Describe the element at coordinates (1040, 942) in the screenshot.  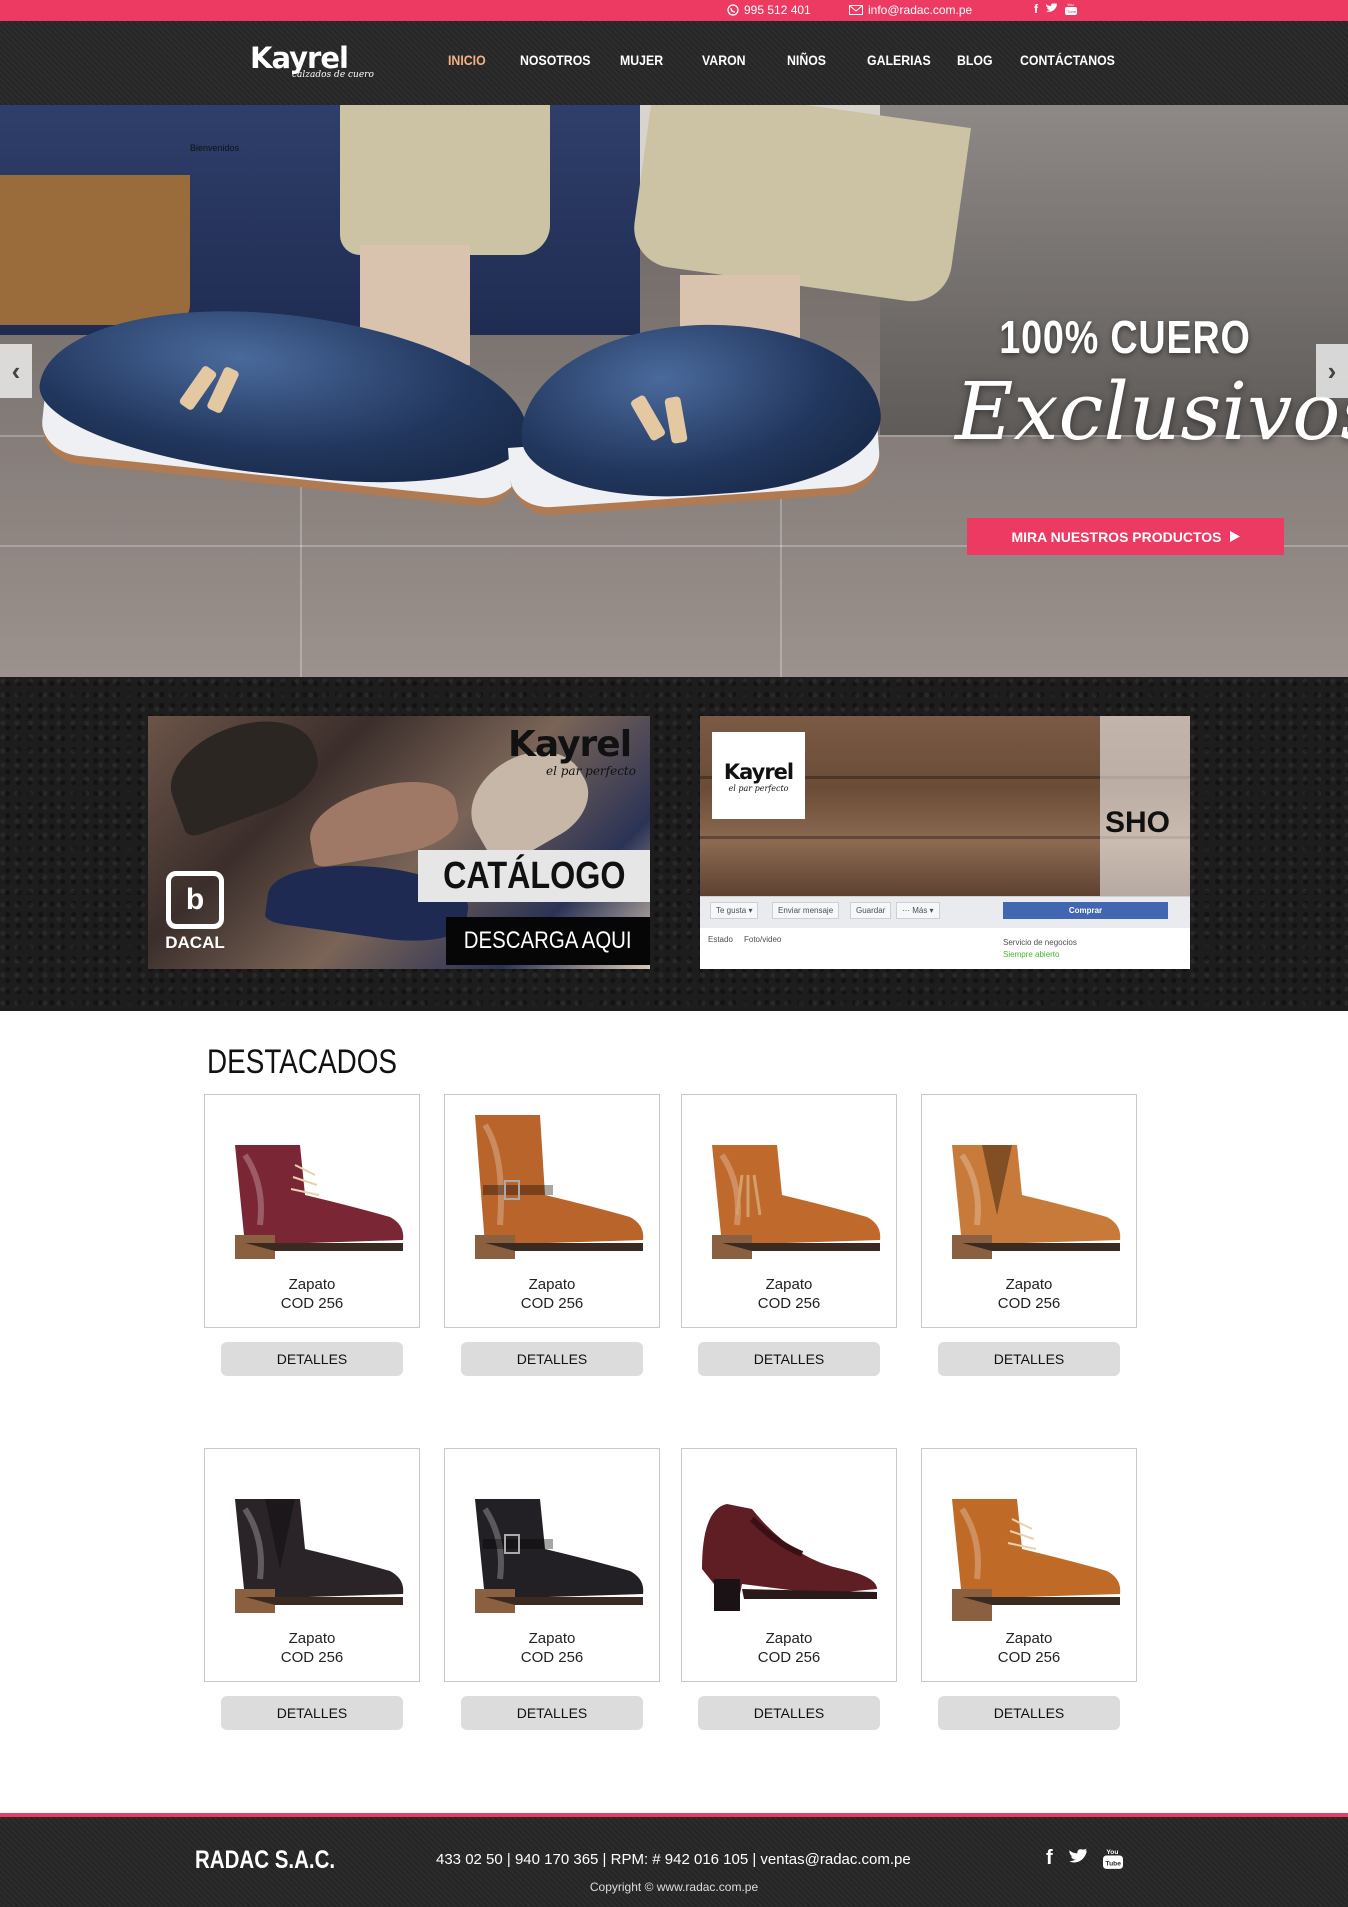
I see `fb-business-label: Servicio de negocios` at that location.